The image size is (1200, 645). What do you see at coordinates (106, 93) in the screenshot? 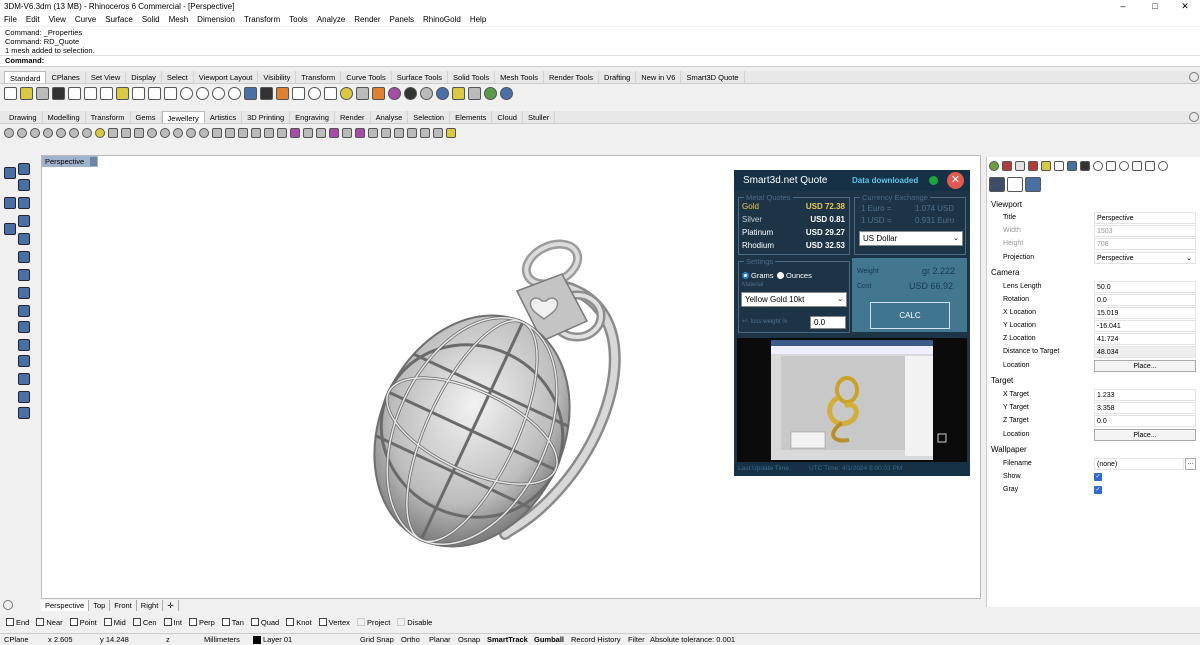
I see `copy-icon` at bounding box center [106, 93].